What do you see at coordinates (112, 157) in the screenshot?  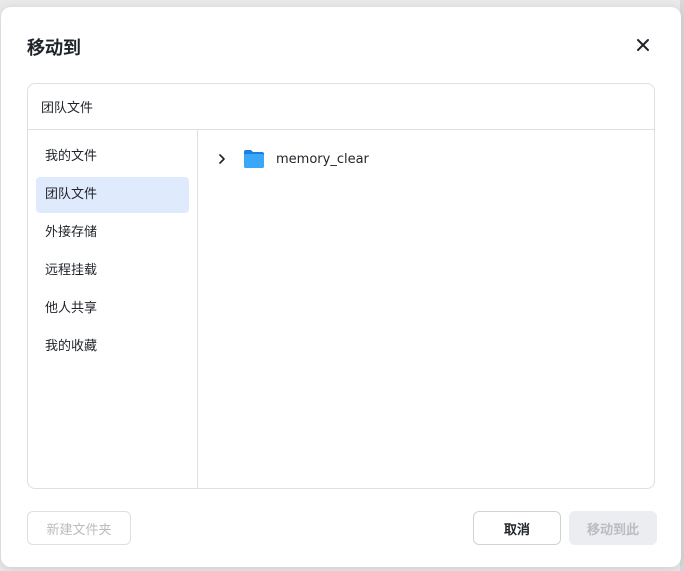 I see `sidebar-item-my-files: 我的文件` at bounding box center [112, 157].